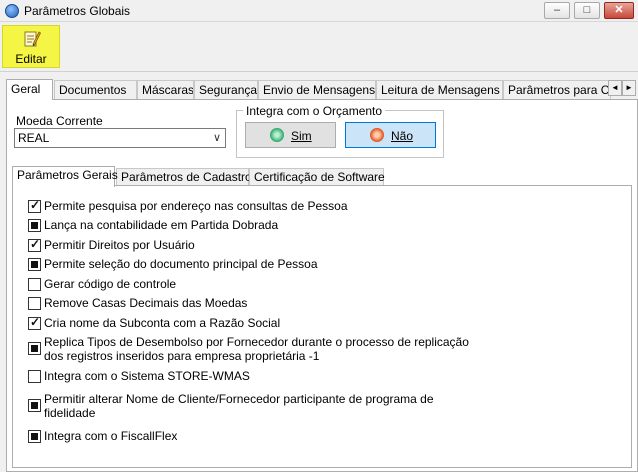  I want to click on tab-certificacao-de-software: Certificação de Software, so click(317, 177).